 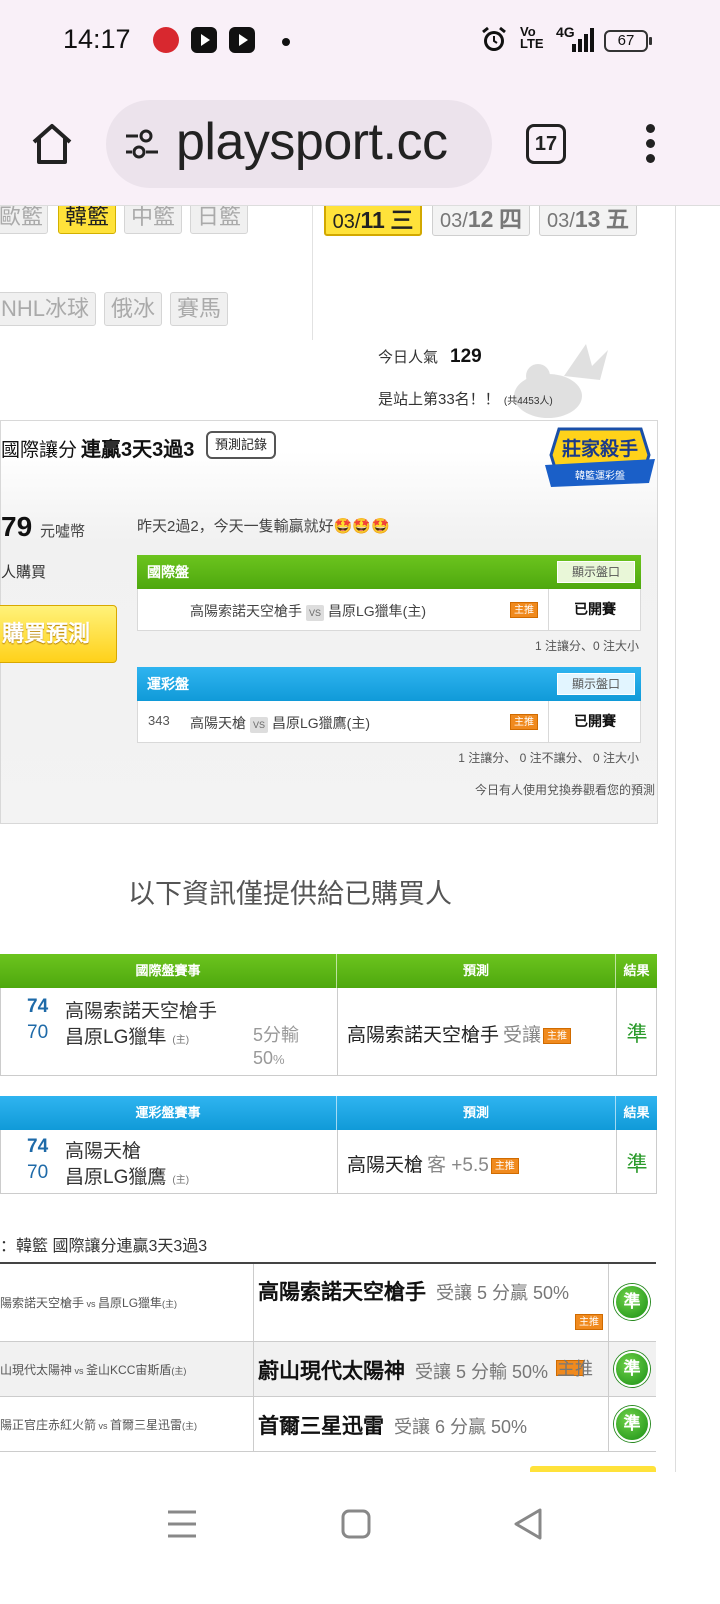 What do you see at coordinates (87, 220) in the screenshot?
I see `sport-tab-korea-basketball: 韓籃` at bounding box center [87, 220].